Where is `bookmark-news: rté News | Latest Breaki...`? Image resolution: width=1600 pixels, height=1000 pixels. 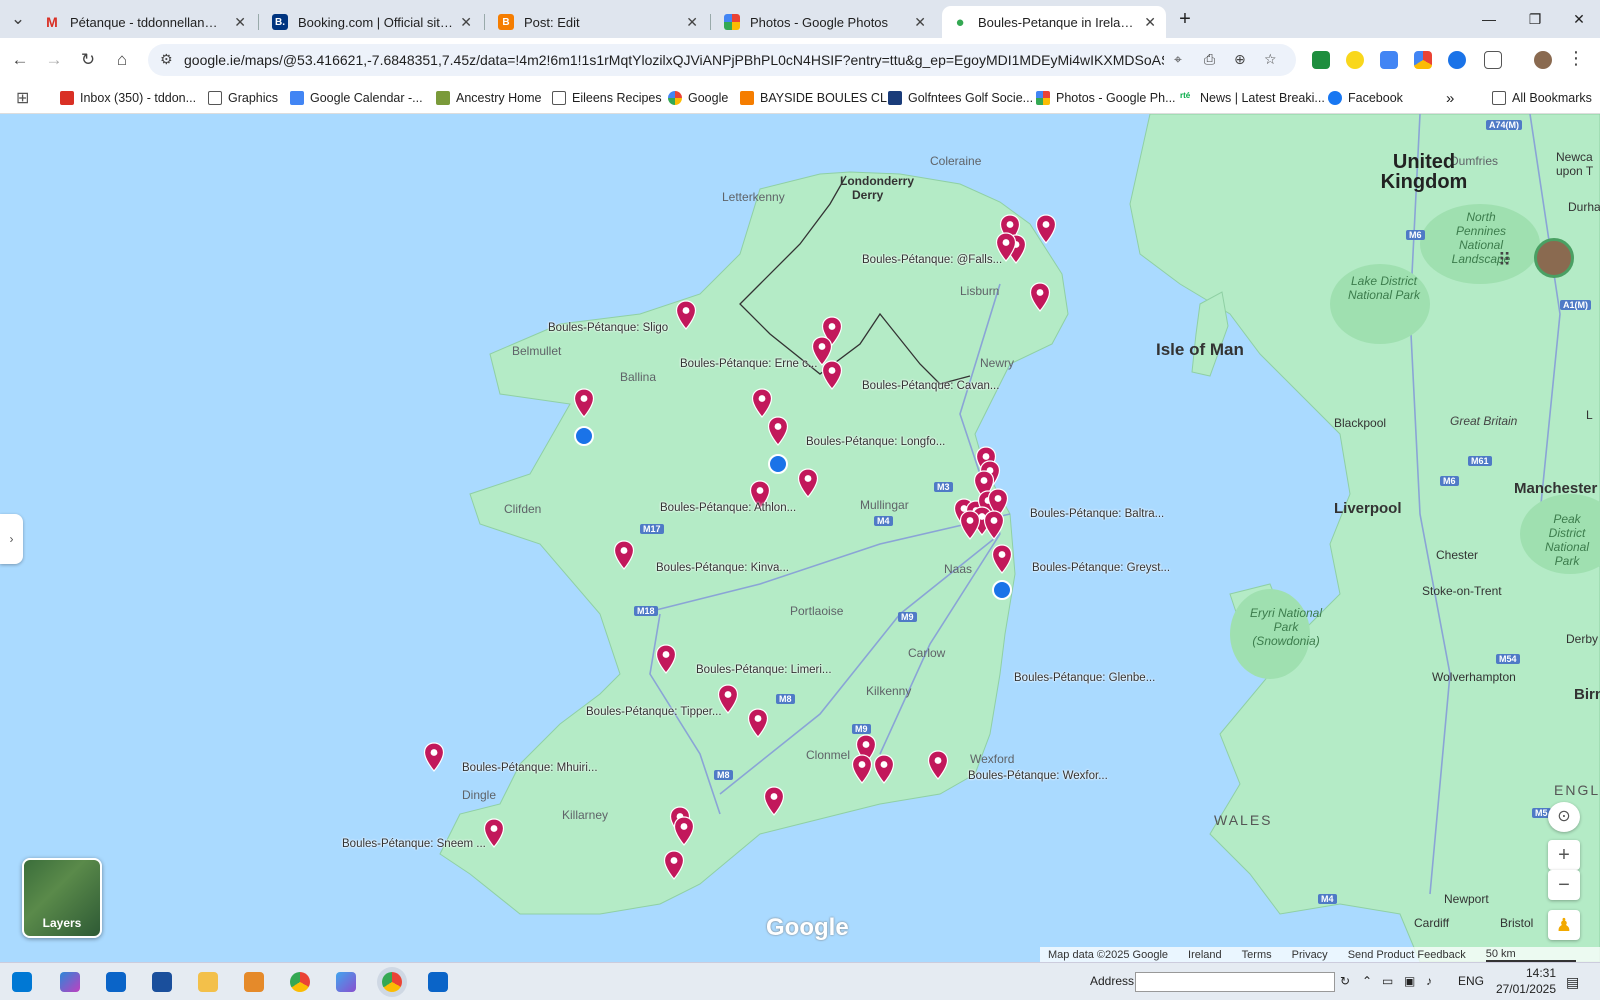
bookmark-news: rté News | Latest Breaki... is located at coordinates (1252, 98).